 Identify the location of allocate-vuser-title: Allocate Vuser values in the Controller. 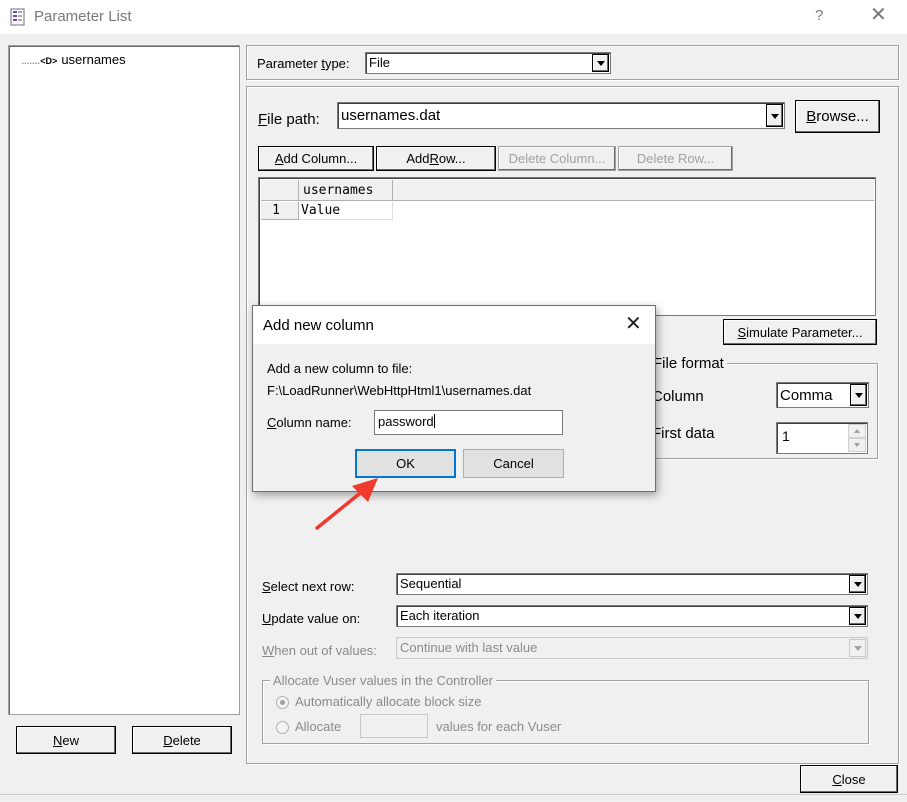
(383, 680).